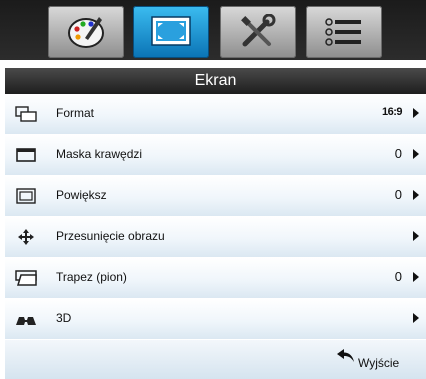 The width and height of the screenshot is (426, 379). I want to click on format-icon, so click(26, 114).